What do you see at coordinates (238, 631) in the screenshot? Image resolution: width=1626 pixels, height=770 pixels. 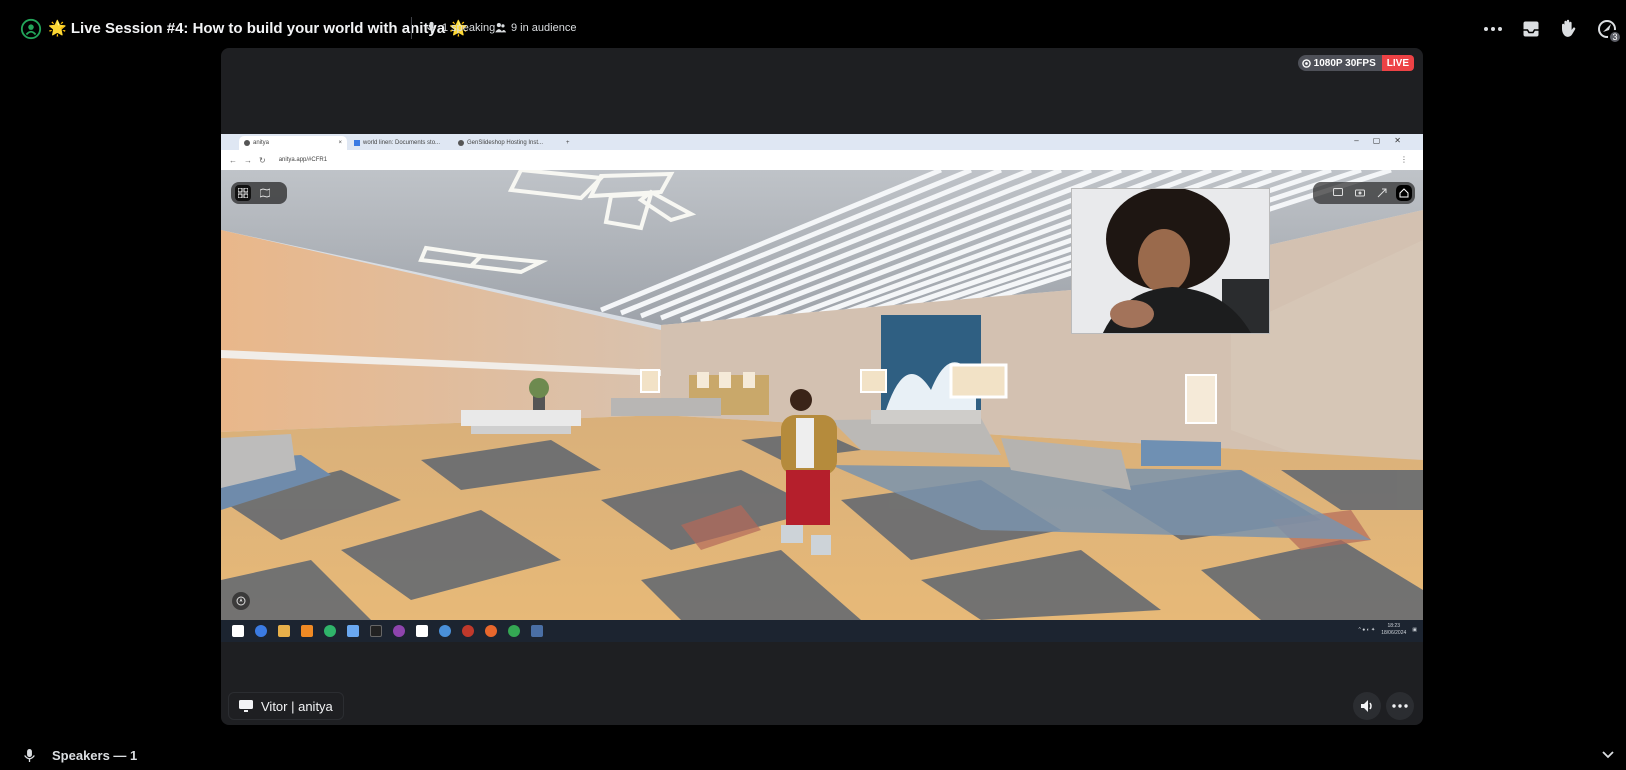 I see `windows-start-icon` at bounding box center [238, 631].